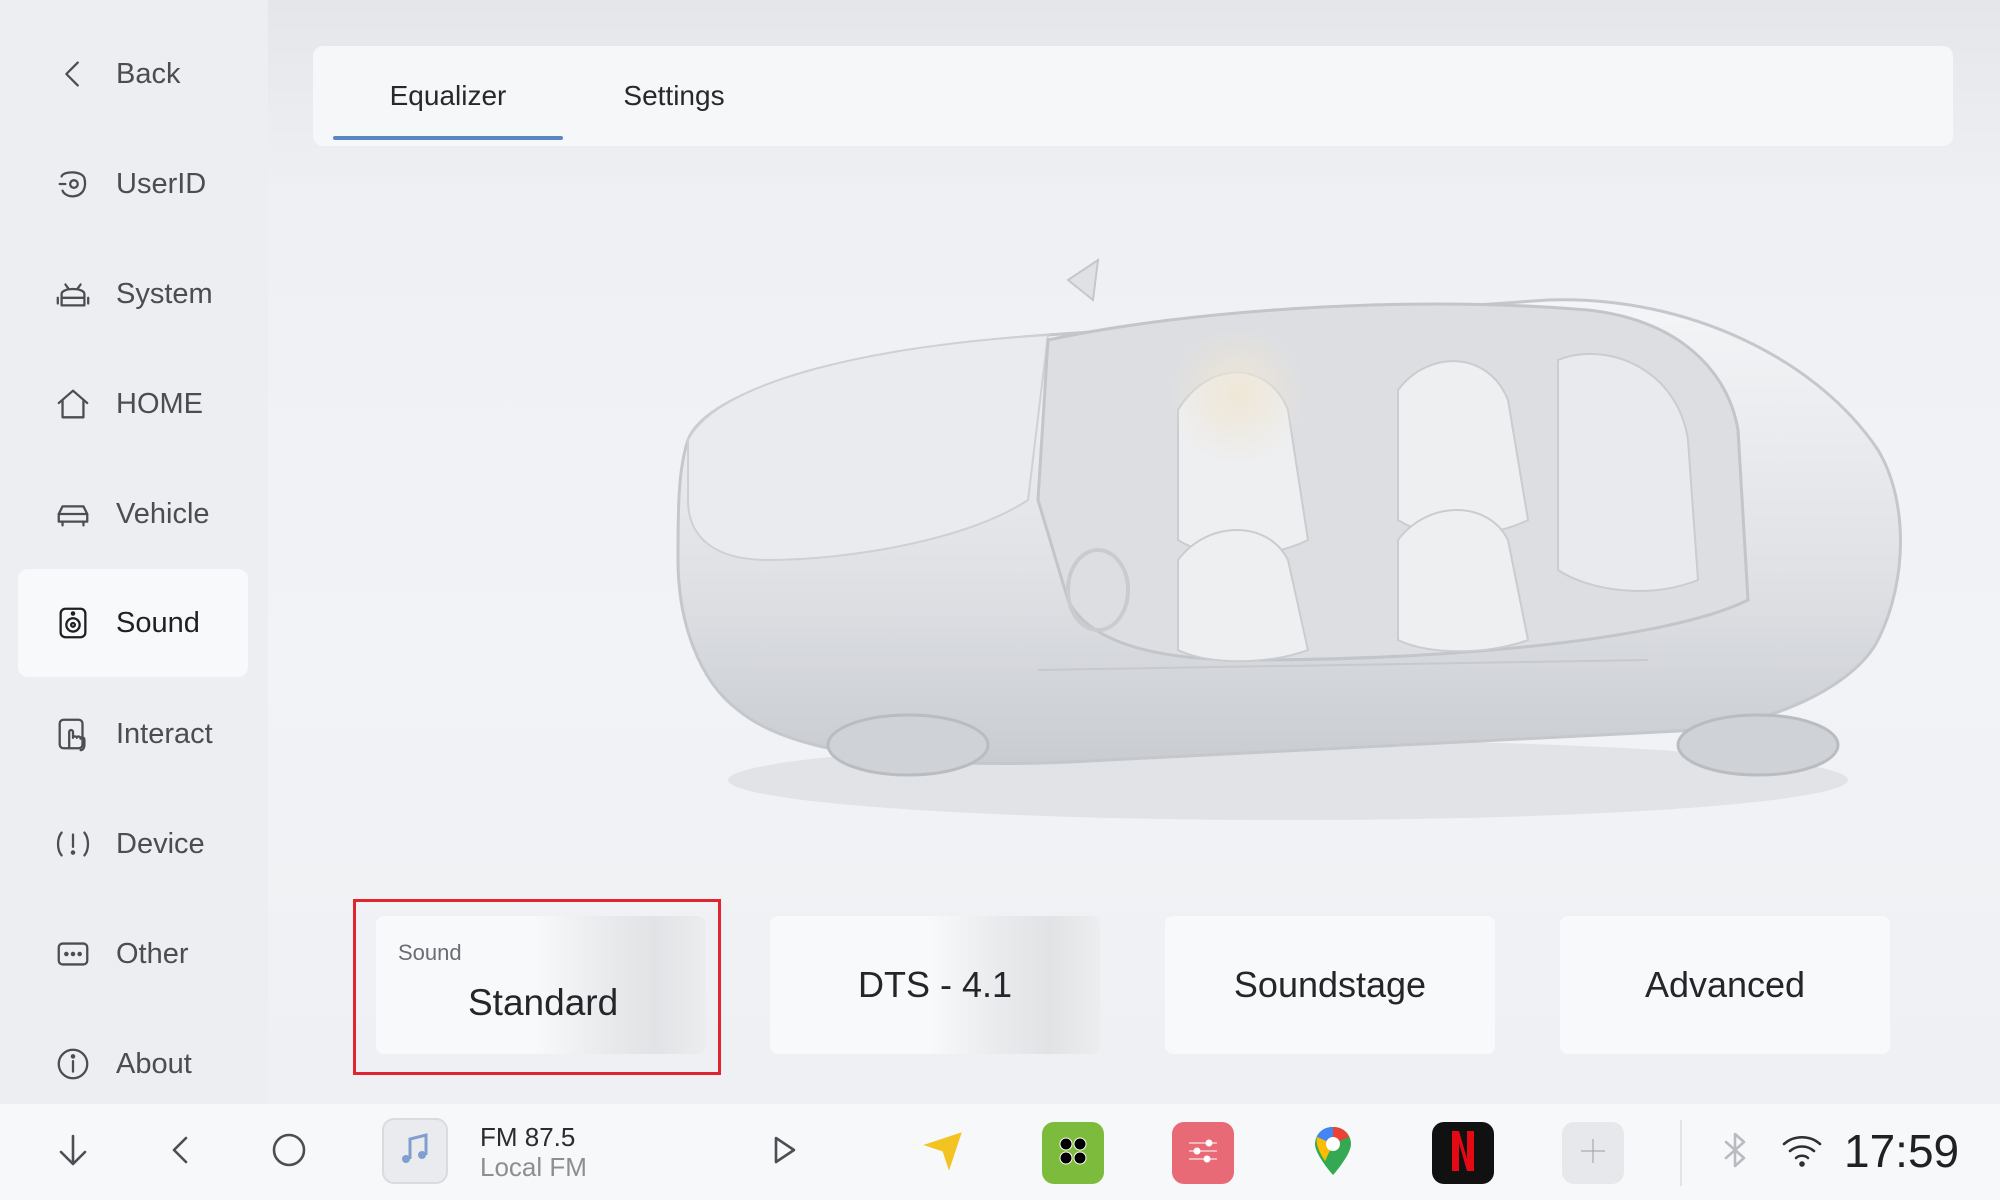 The image size is (2000, 1200). I want to click on sidebar-item-userid: UserID, so click(133, 184).